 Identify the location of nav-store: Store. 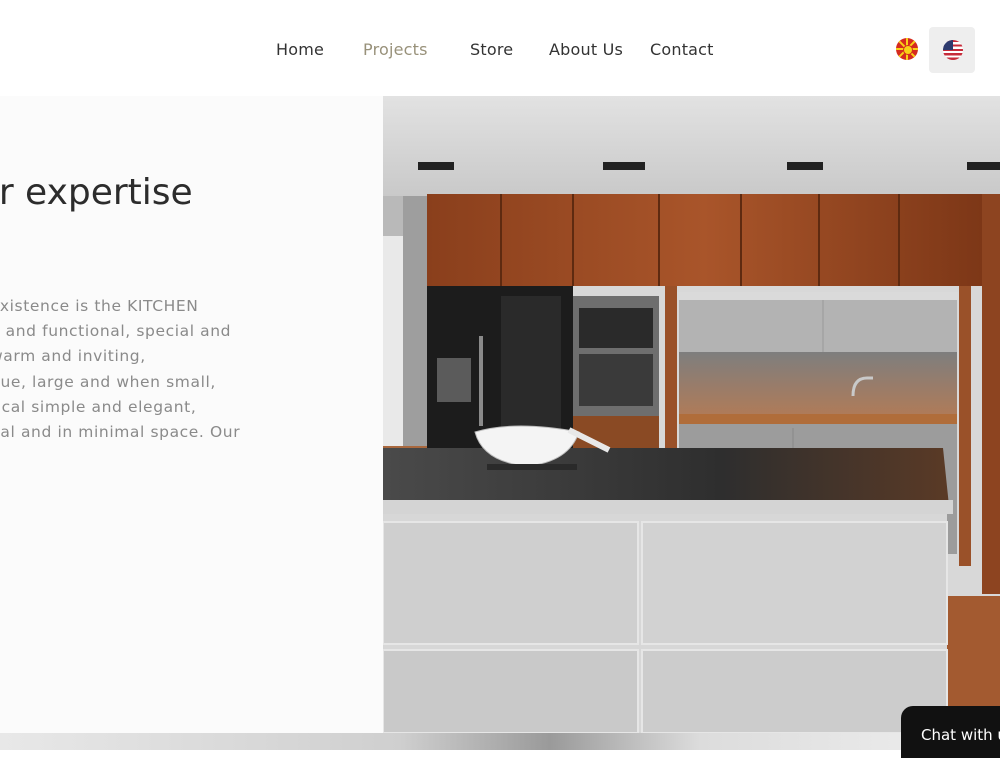
(491, 49).